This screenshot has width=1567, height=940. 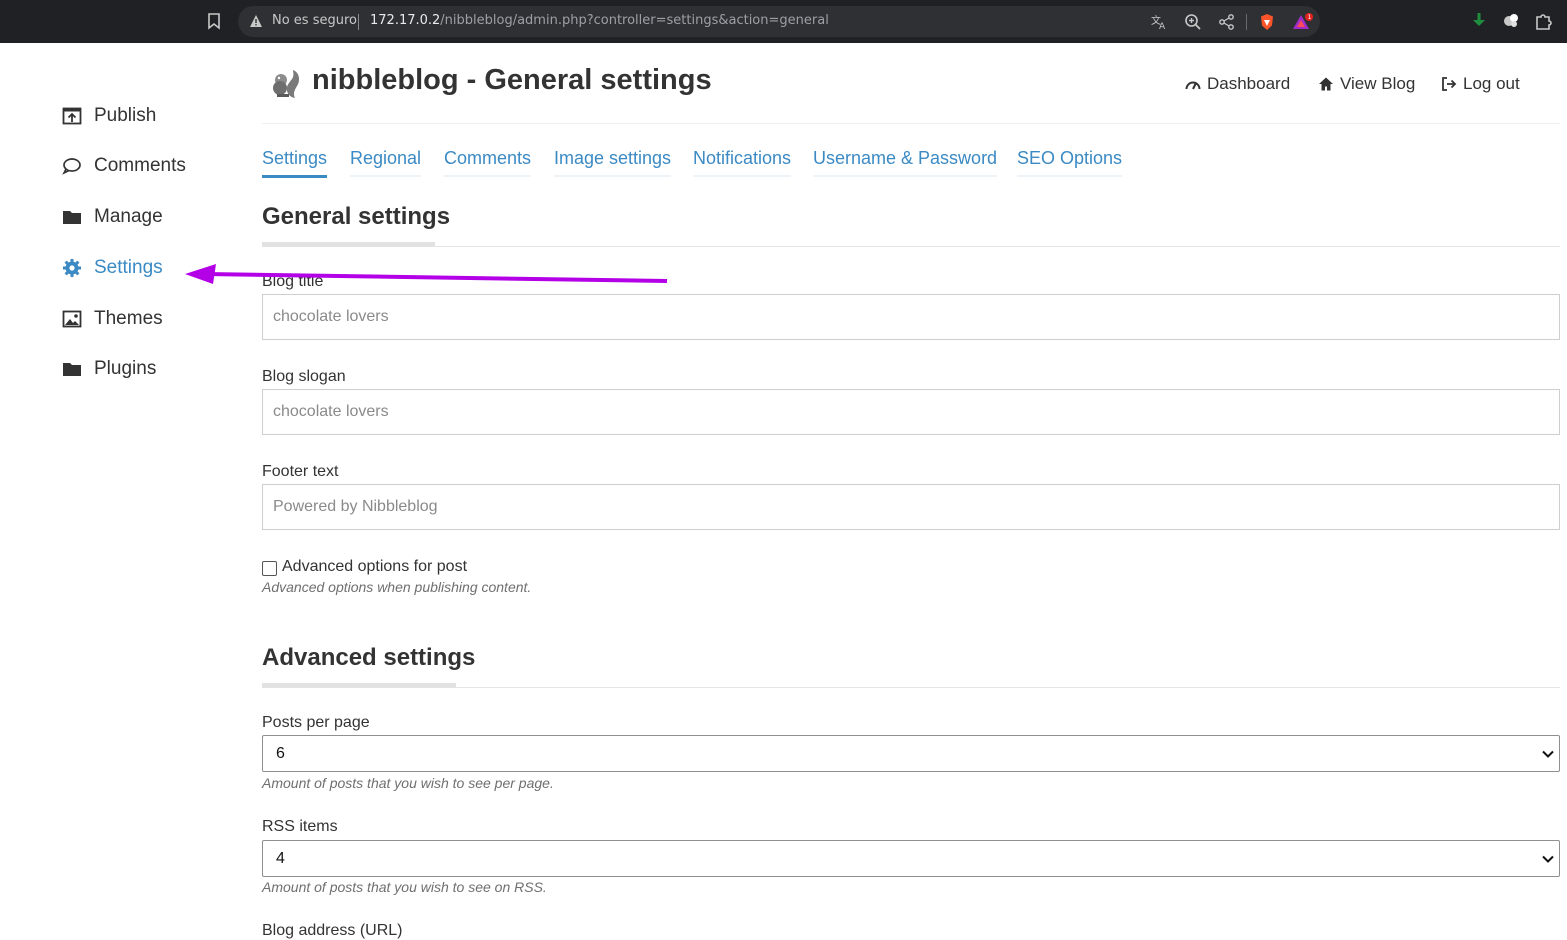 What do you see at coordinates (905, 162) in the screenshot?
I see `tab-username-password: Username & Password` at bounding box center [905, 162].